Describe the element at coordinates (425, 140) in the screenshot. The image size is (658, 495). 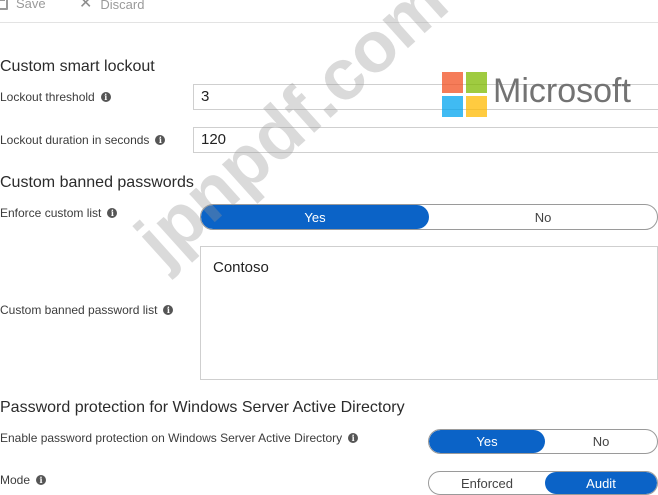
I see `lockout-duration-input: 120` at that location.